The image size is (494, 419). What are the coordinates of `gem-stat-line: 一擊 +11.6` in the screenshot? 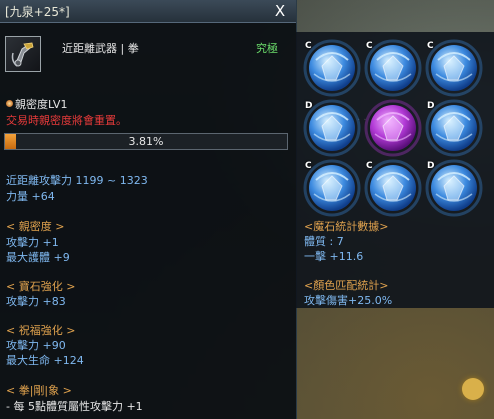 It's located at (334, 256).